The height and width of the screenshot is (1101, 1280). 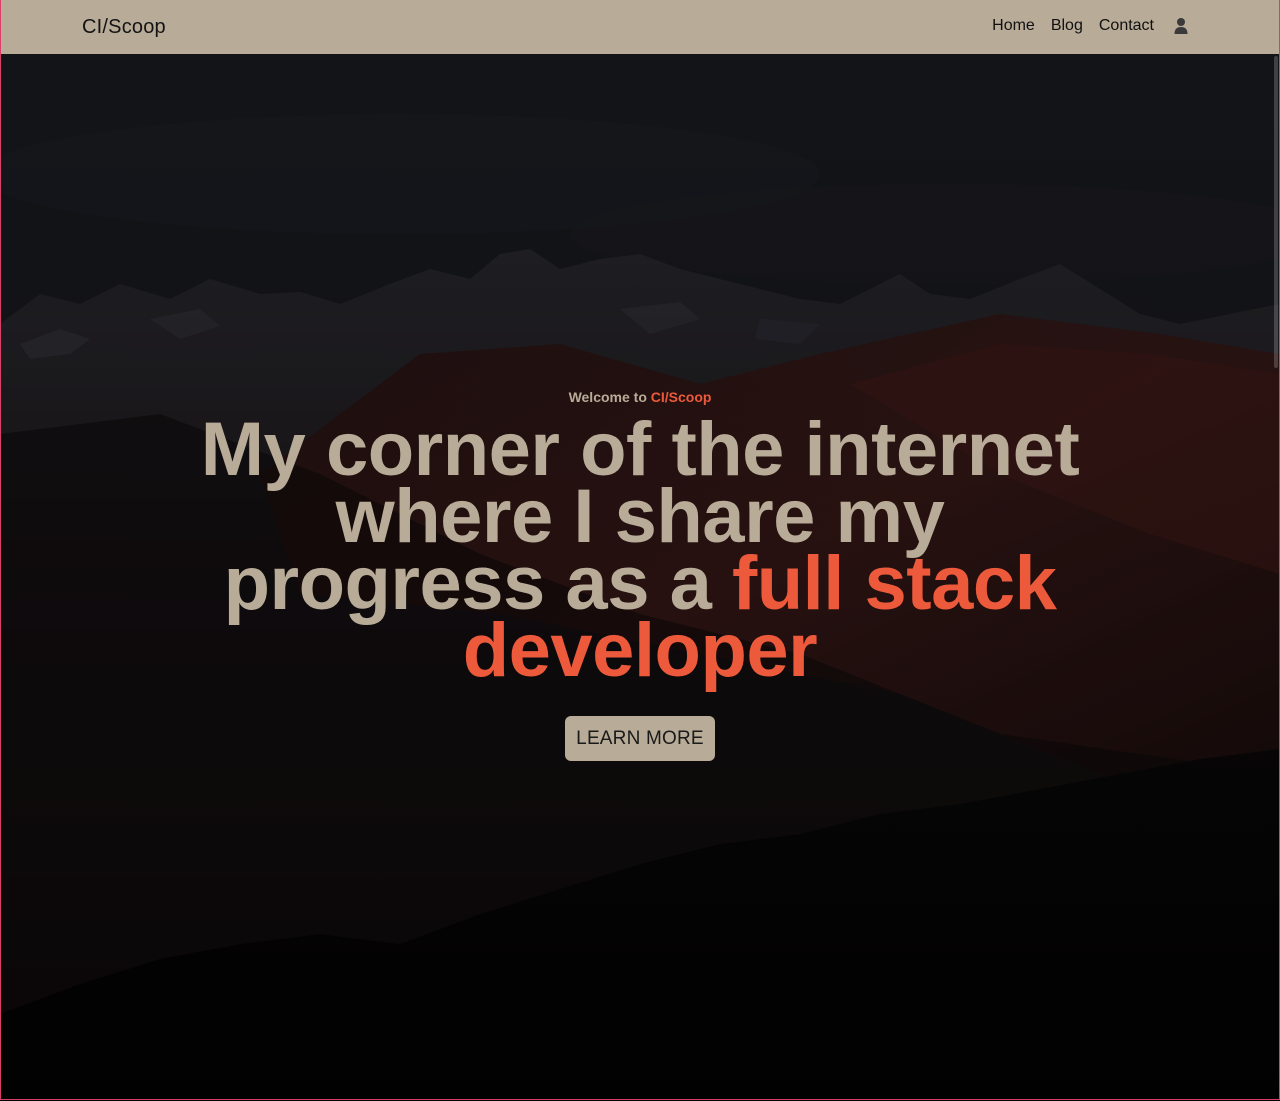 I want to click on welcome-tagline: Welcome to CI/Scoop, so click(x=640, y=397).